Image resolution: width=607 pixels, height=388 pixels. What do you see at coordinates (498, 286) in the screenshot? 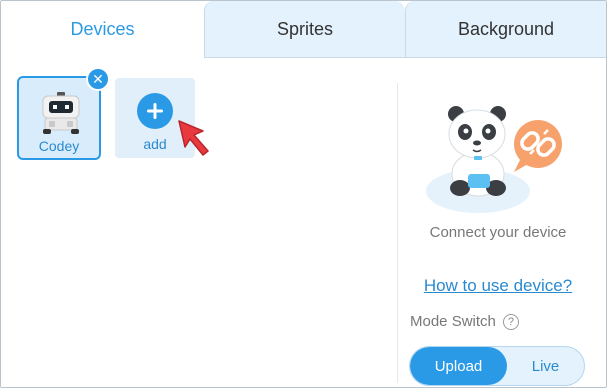
I see `how-to-use-device-link: How to use device?` at bounding box center [498, 286].